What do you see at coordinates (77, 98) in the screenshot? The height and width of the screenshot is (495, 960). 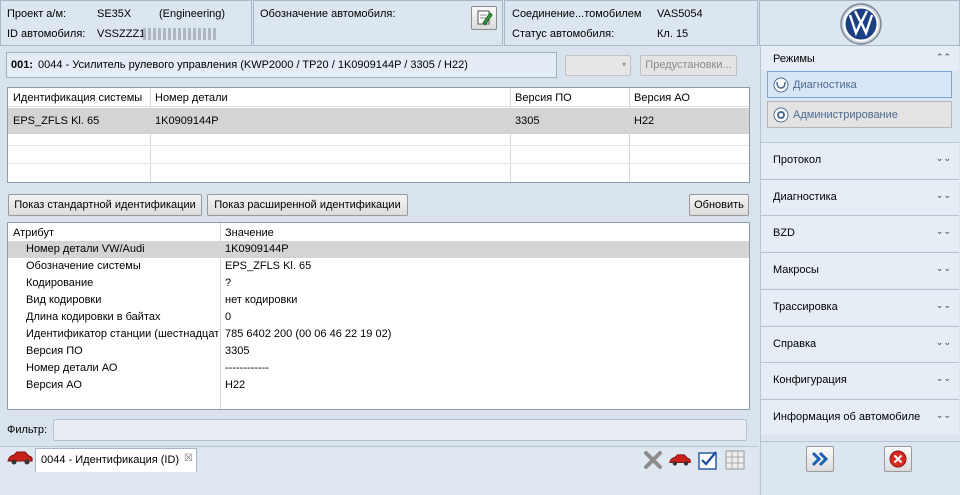 I see `col-header-system: Идентификация системы` at bounding box center [77, 98].